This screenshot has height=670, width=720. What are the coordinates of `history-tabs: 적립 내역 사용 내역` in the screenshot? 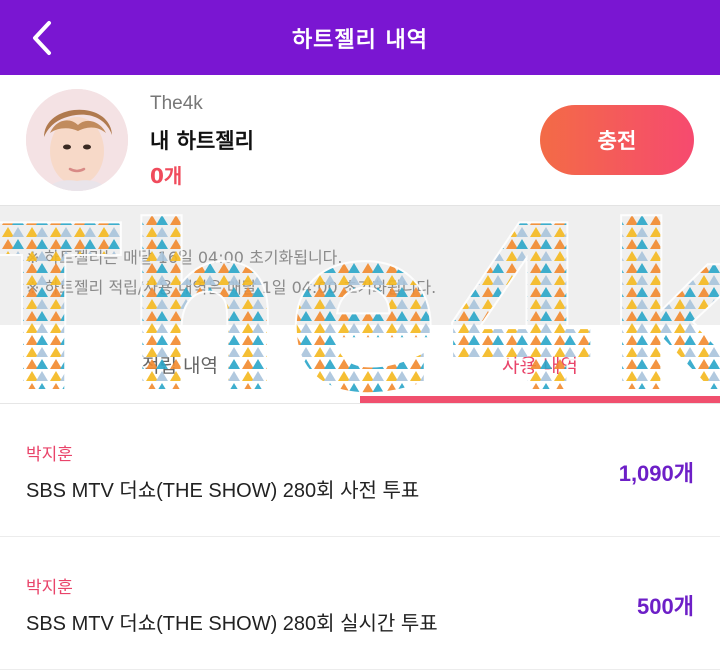 It's located at (360, 364).